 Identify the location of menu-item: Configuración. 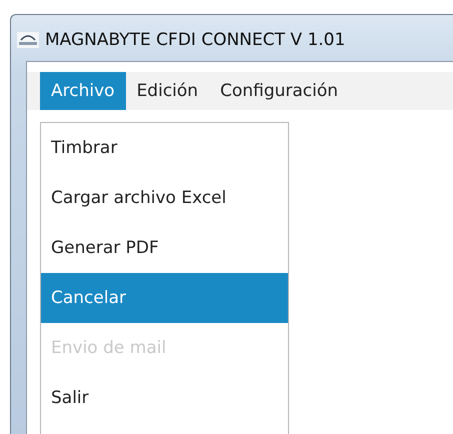
(279, 91).